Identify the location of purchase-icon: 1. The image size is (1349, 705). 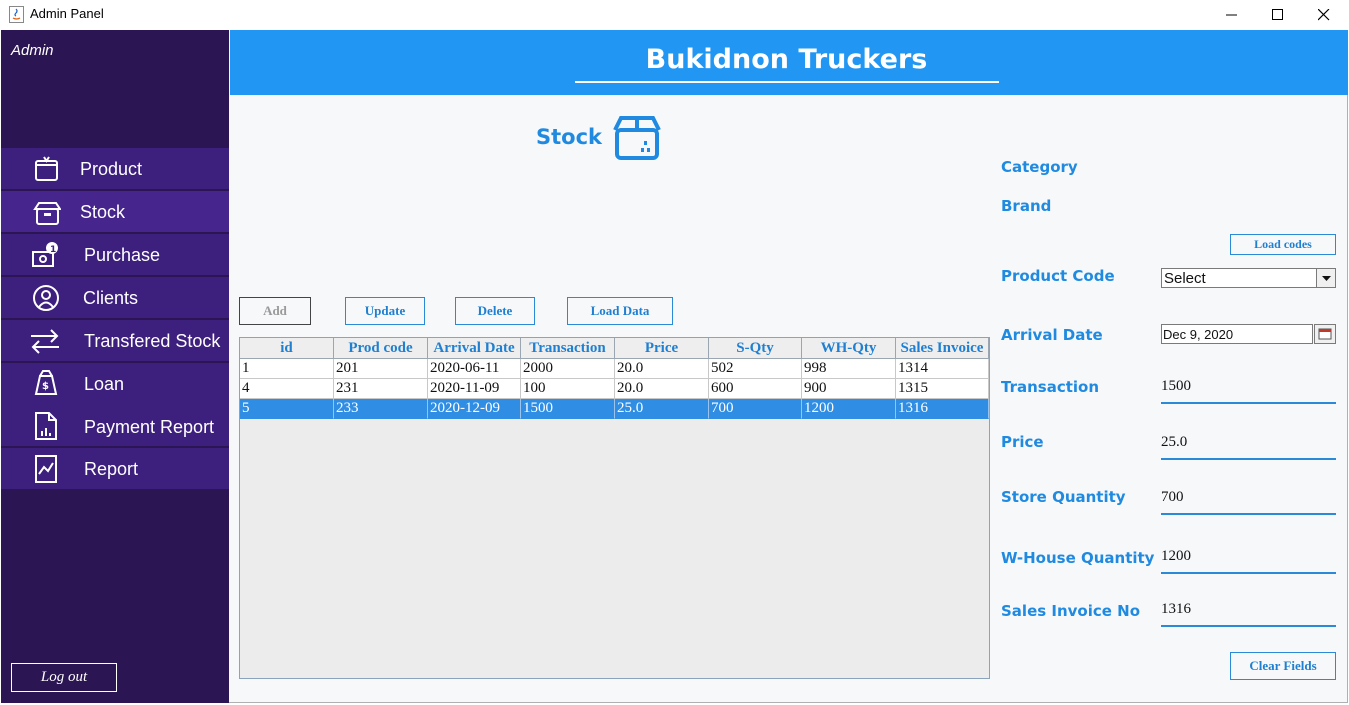
(45, 254).